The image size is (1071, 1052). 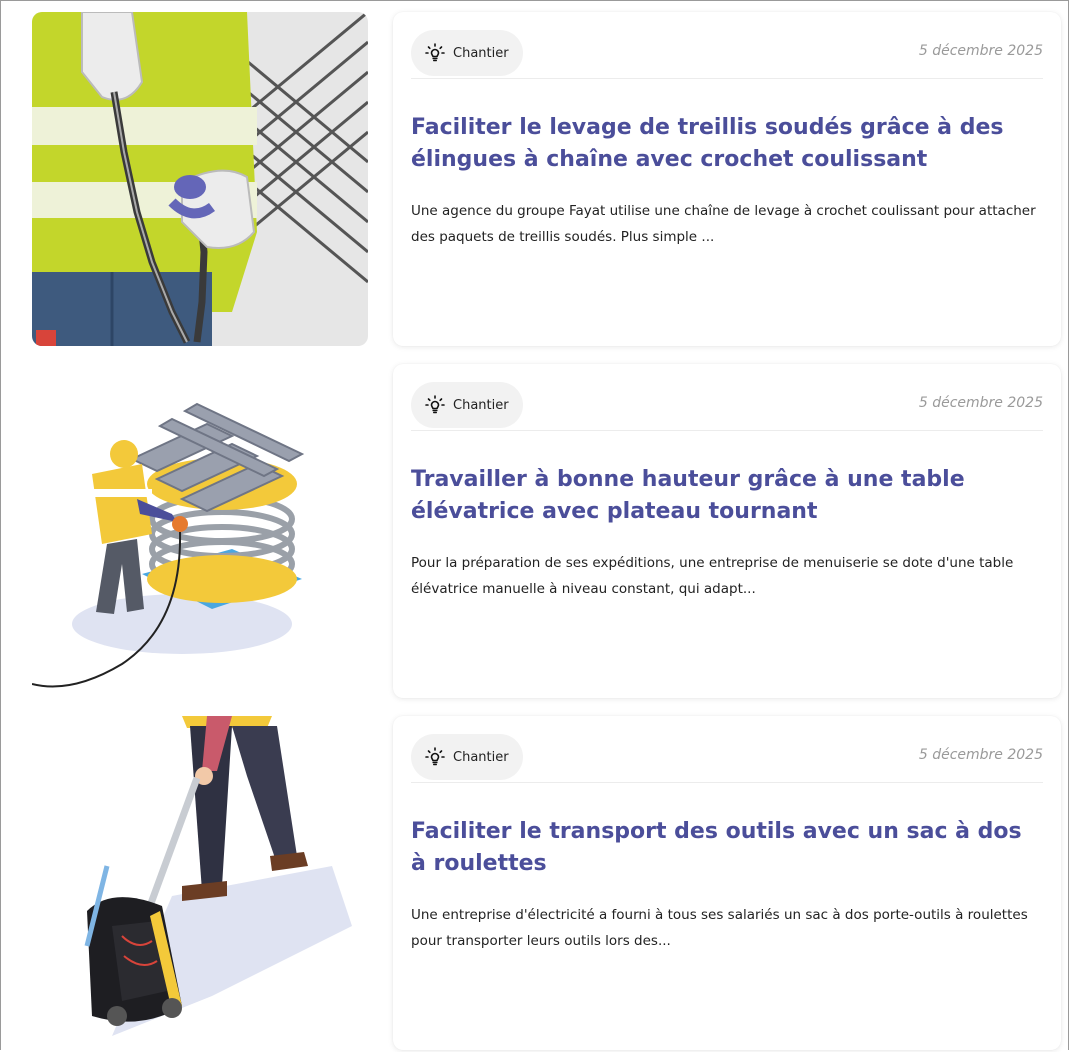 I want to click on article-thumbnail-lifting-chain, so click(x=200, y=179).